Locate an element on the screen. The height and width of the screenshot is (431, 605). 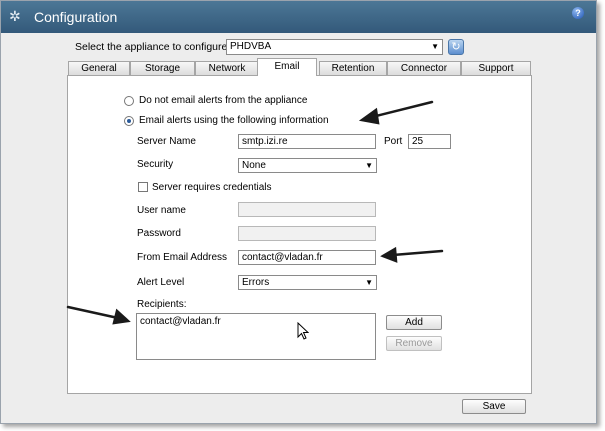
password-input is located at coordinates (307, 233).